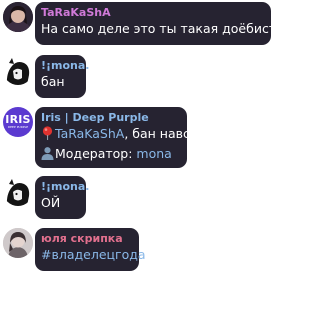 The height and width of the screenshot is (320, 320). Describe the element at coordinates (153, 13) in the screenshot. I see `author-name: TaRaKaShA` at that location.